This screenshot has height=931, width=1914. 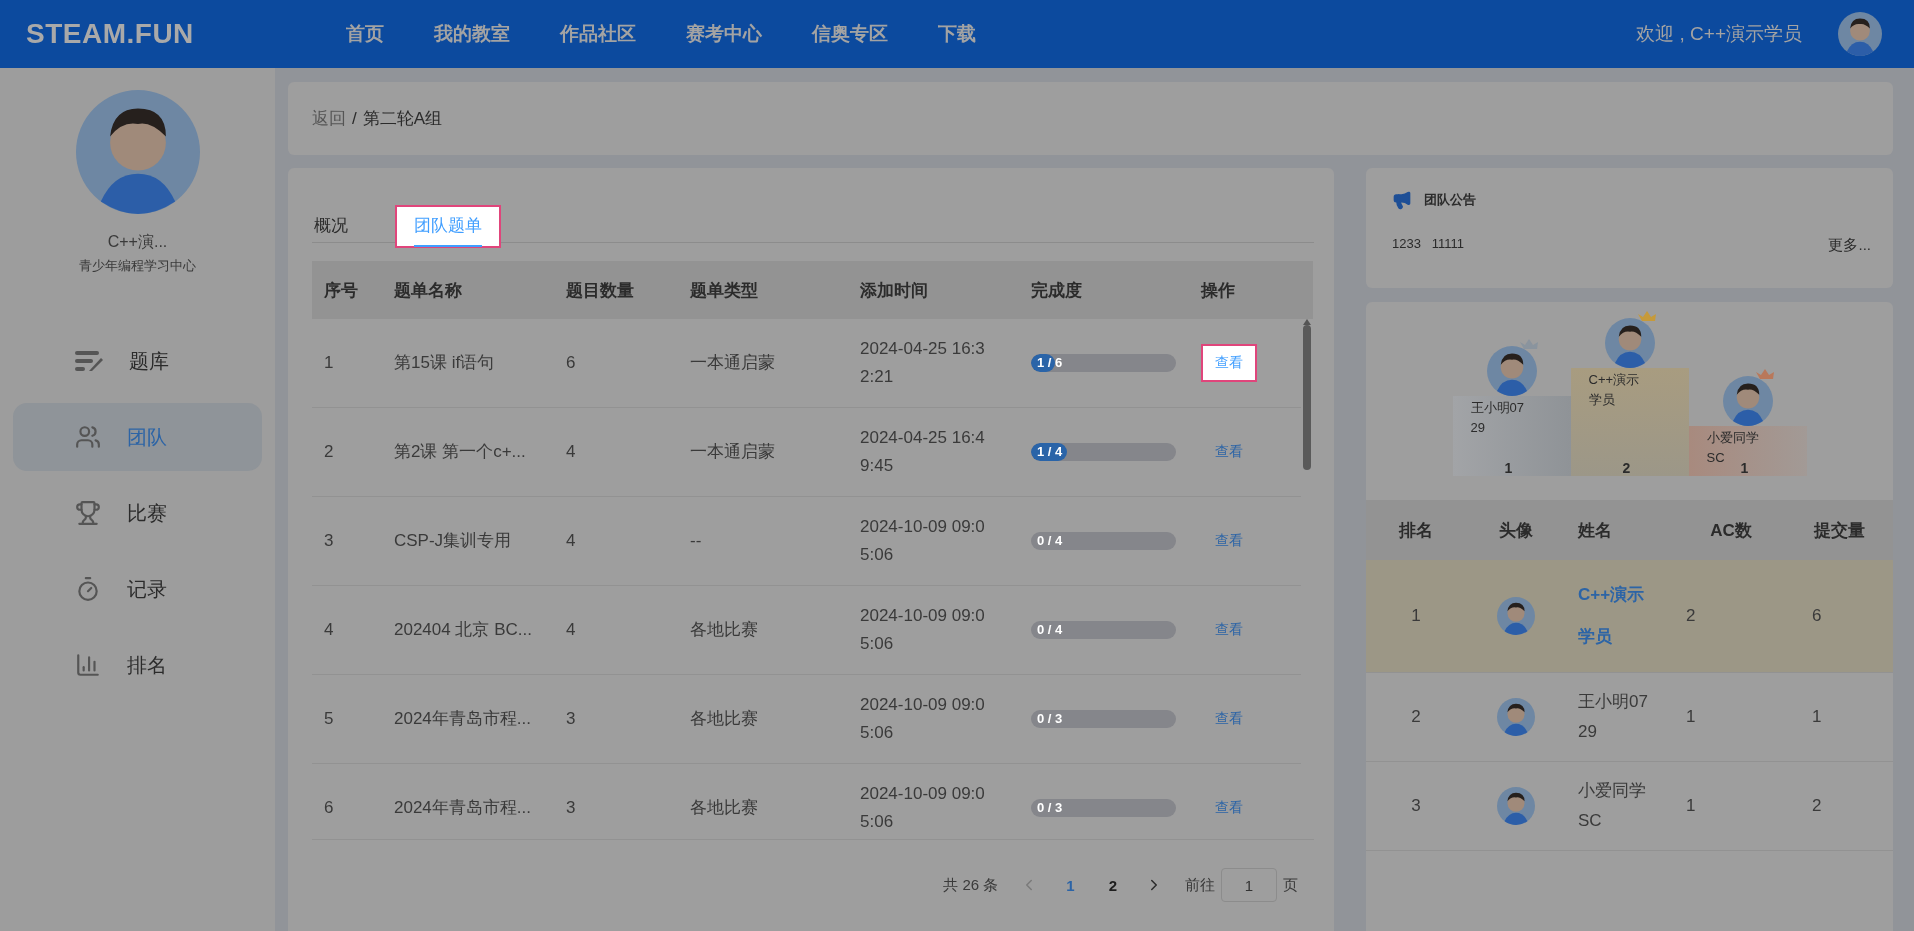 What do you see at coordinates (724, 719) in the screenshot?
I see `table-cell-text: 各地比赛` at bounding box center [724, 719].